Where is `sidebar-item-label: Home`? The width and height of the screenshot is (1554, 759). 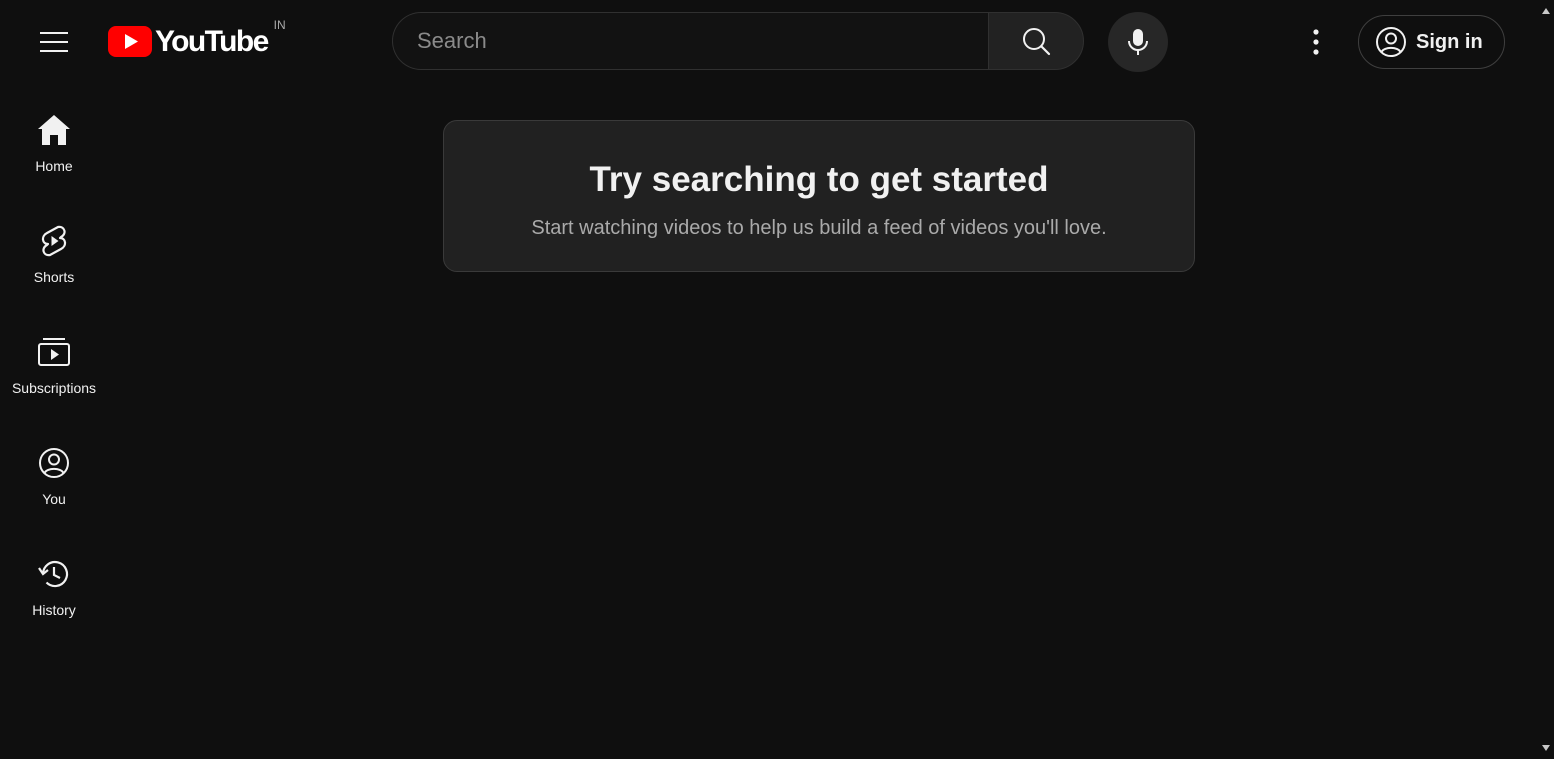
sidebar-item-label: Home is located at coordinates (54, 166).